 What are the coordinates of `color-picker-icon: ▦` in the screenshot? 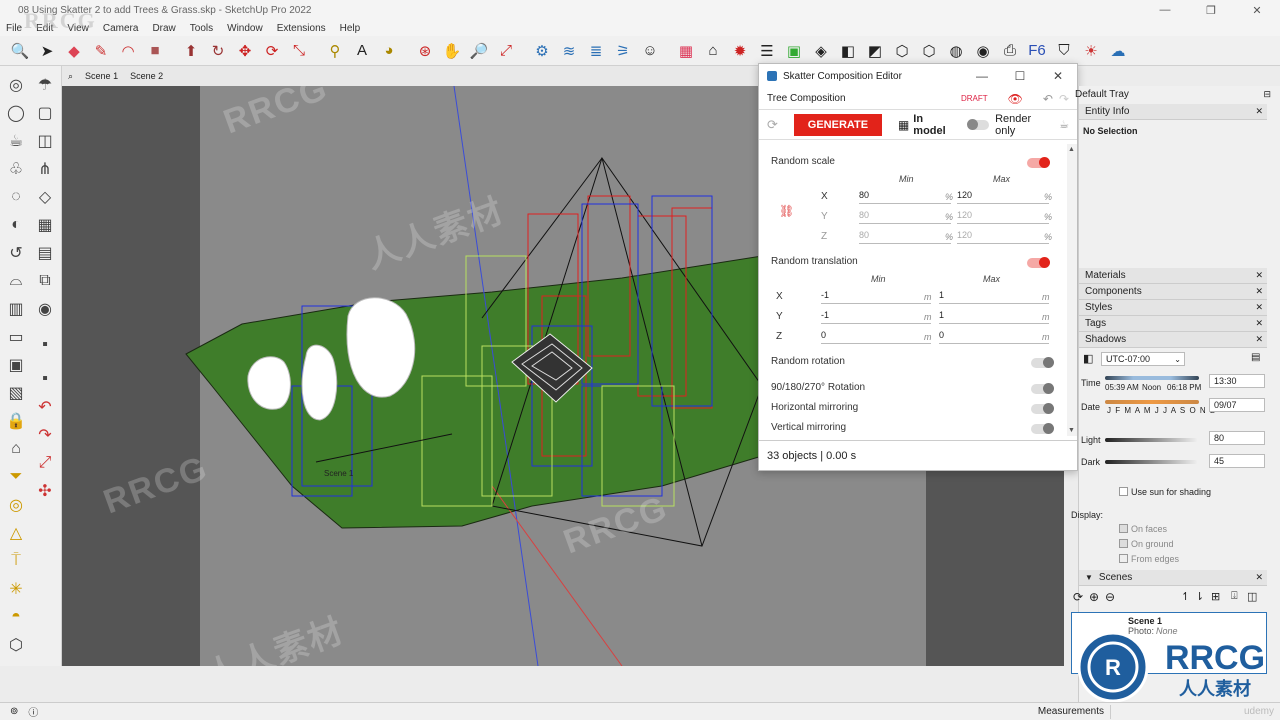 It's located at (686, 51).